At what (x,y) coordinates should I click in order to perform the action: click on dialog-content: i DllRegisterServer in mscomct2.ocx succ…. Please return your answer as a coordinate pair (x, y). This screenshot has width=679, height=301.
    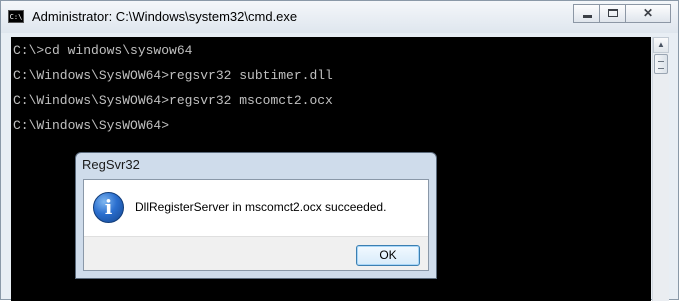
    Looking at the image, I should click on (256, 208).